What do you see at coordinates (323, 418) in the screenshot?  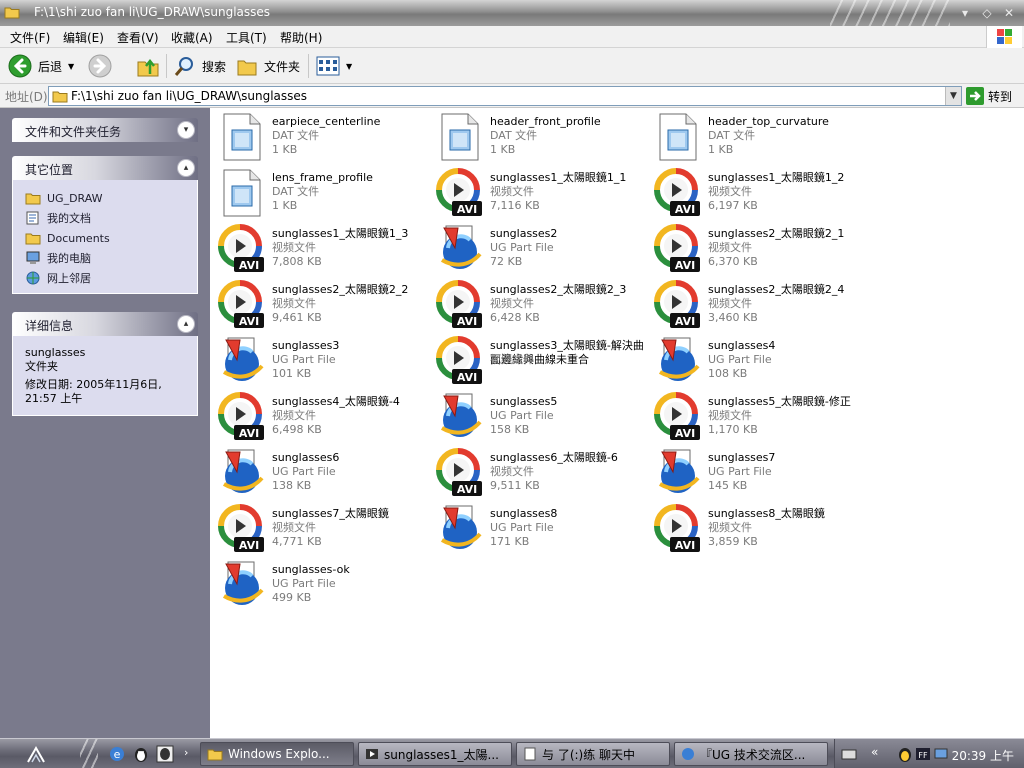 I see `file-item: AVI sunglasses4_太陽眼鏡-4 视频文件 6,498 KB` at bounding box center [323, 418].